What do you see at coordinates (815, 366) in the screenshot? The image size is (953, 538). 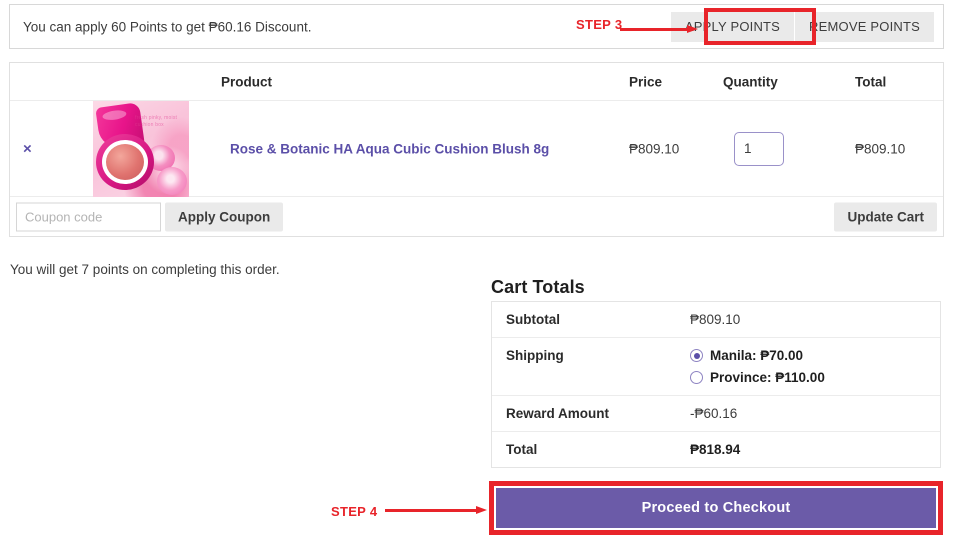 I see `shipping-options: Manila: ₱70.00 Province: ₱110.00` at bounding box center [815, 366].